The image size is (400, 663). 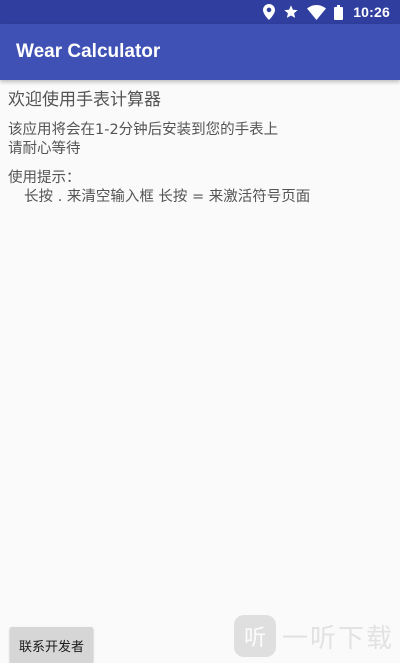 What do you see at coordinates (269, 12) in the screenshot?
I see `location-icon` at bounding box center [269, 12].